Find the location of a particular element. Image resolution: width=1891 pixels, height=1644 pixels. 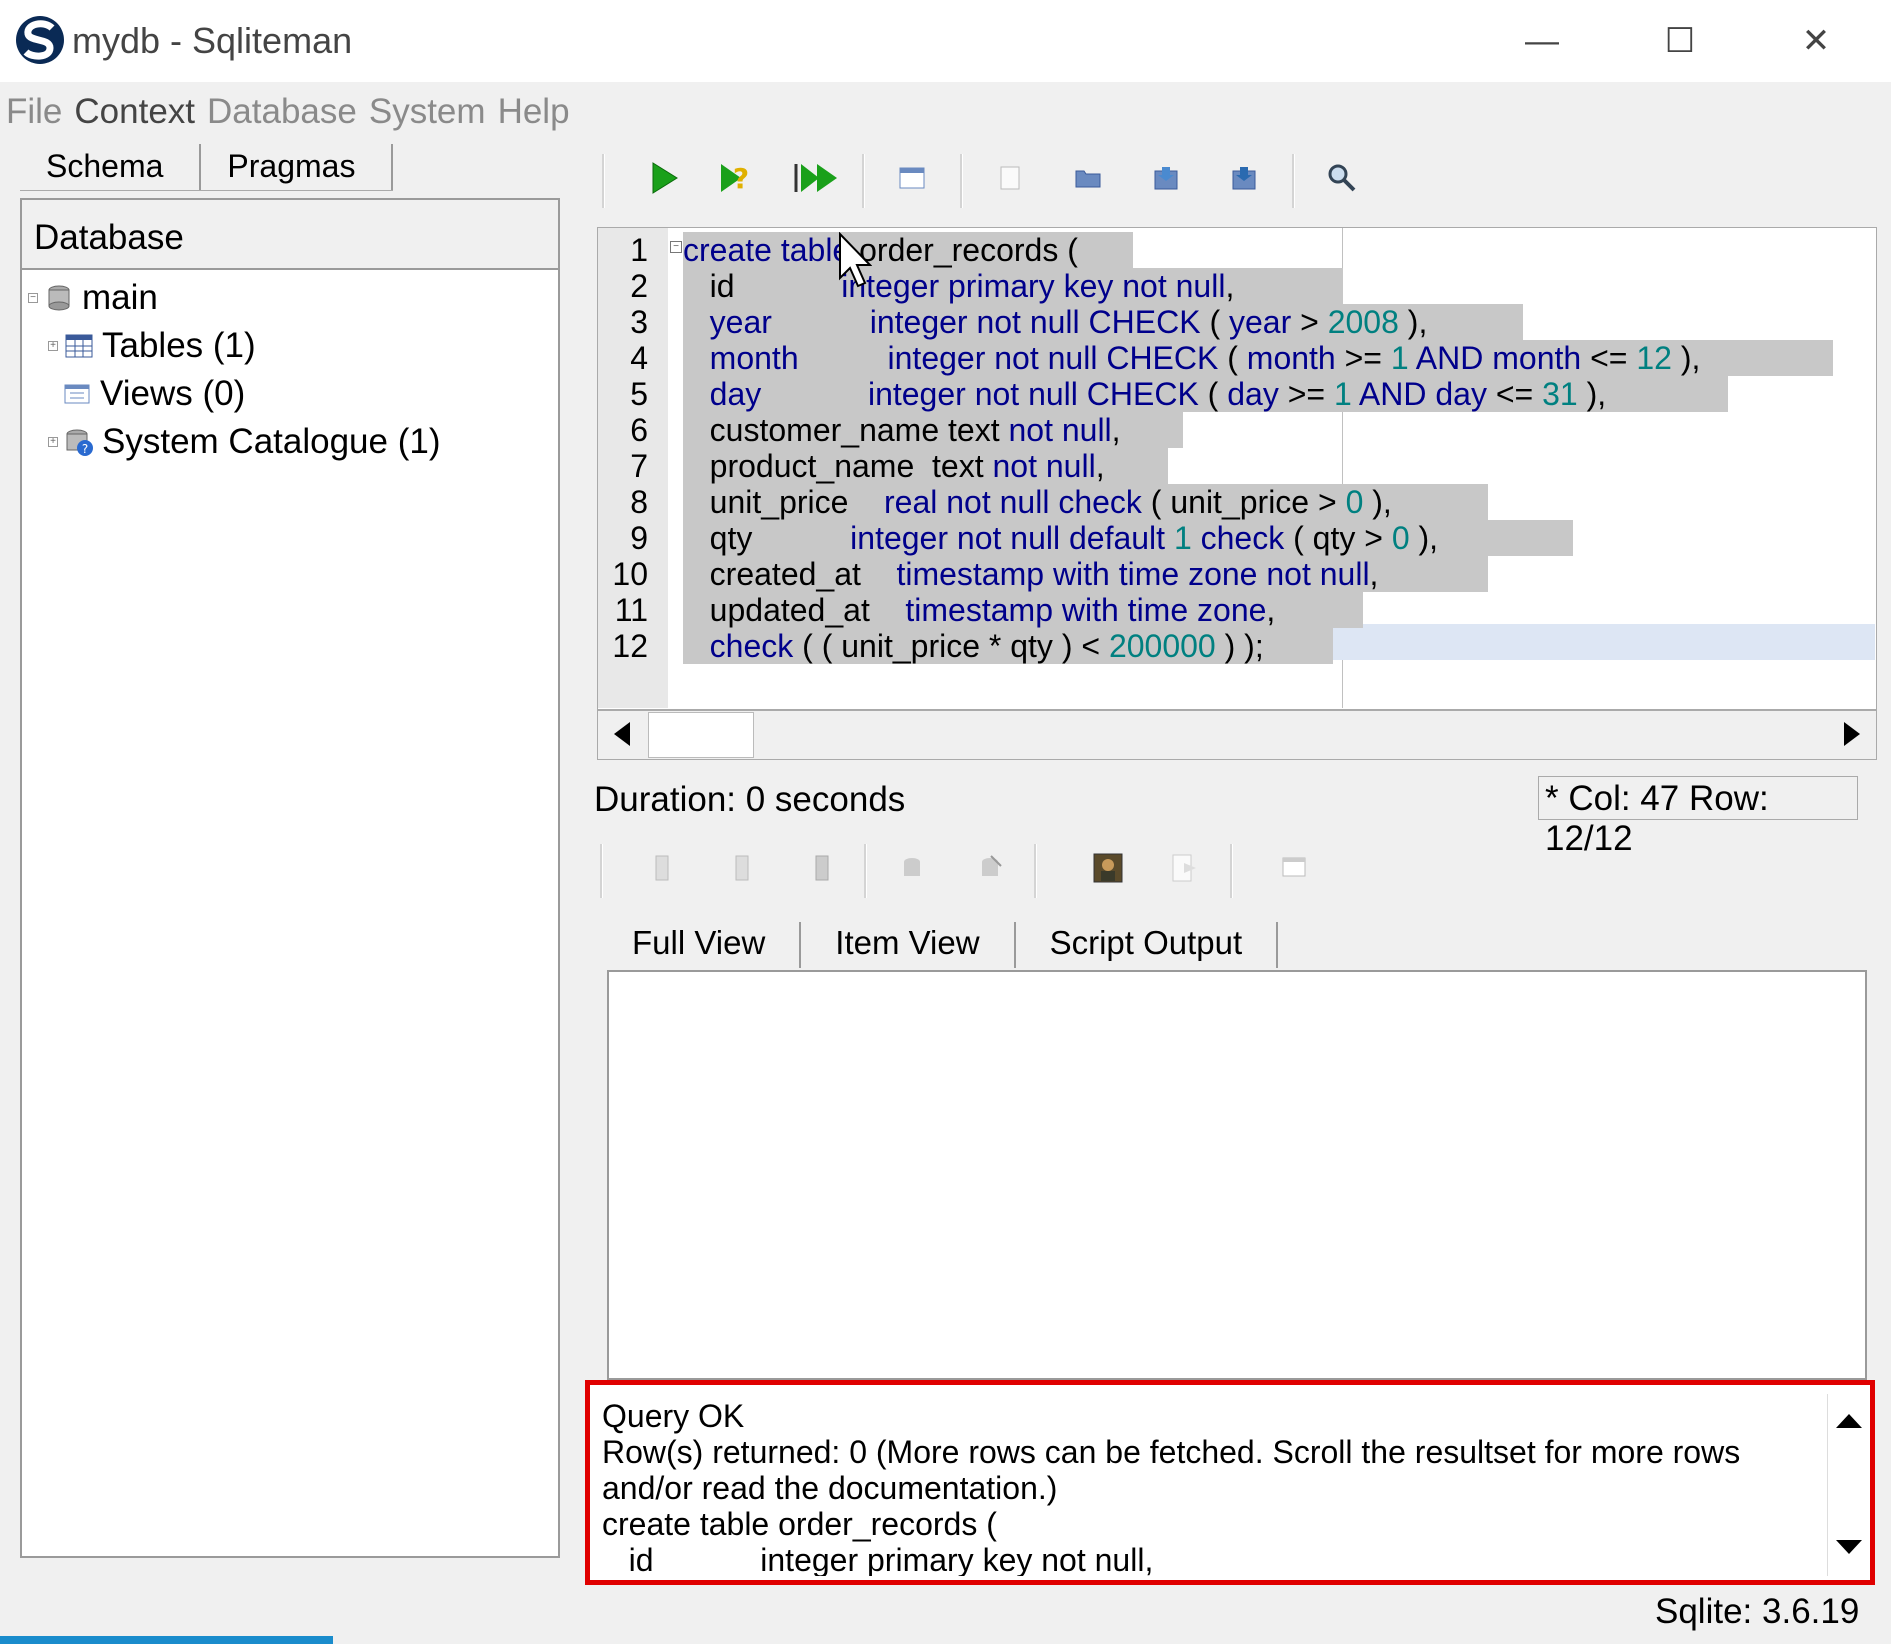

code-token: timestamp with time zone is located at coordinates (1086, 610).